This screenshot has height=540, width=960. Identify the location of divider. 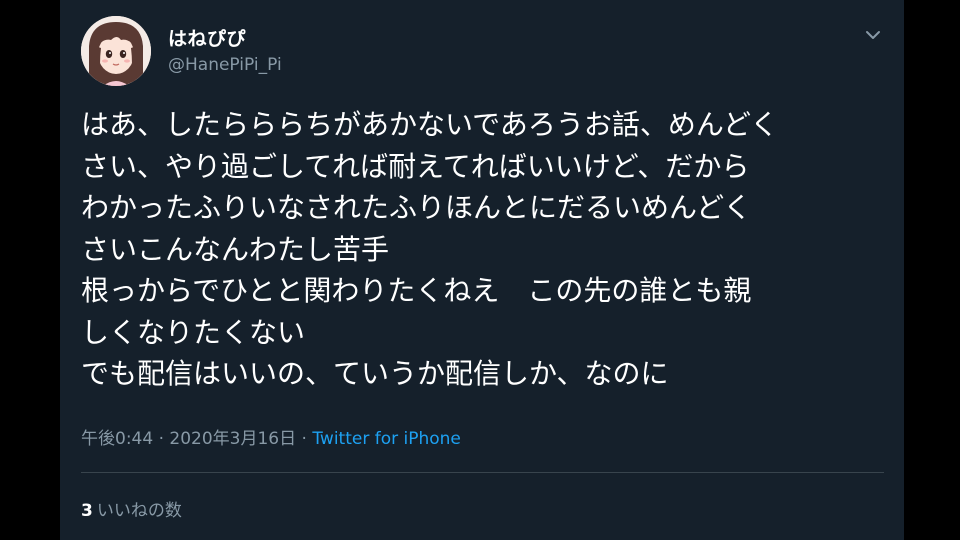
(482, 472).